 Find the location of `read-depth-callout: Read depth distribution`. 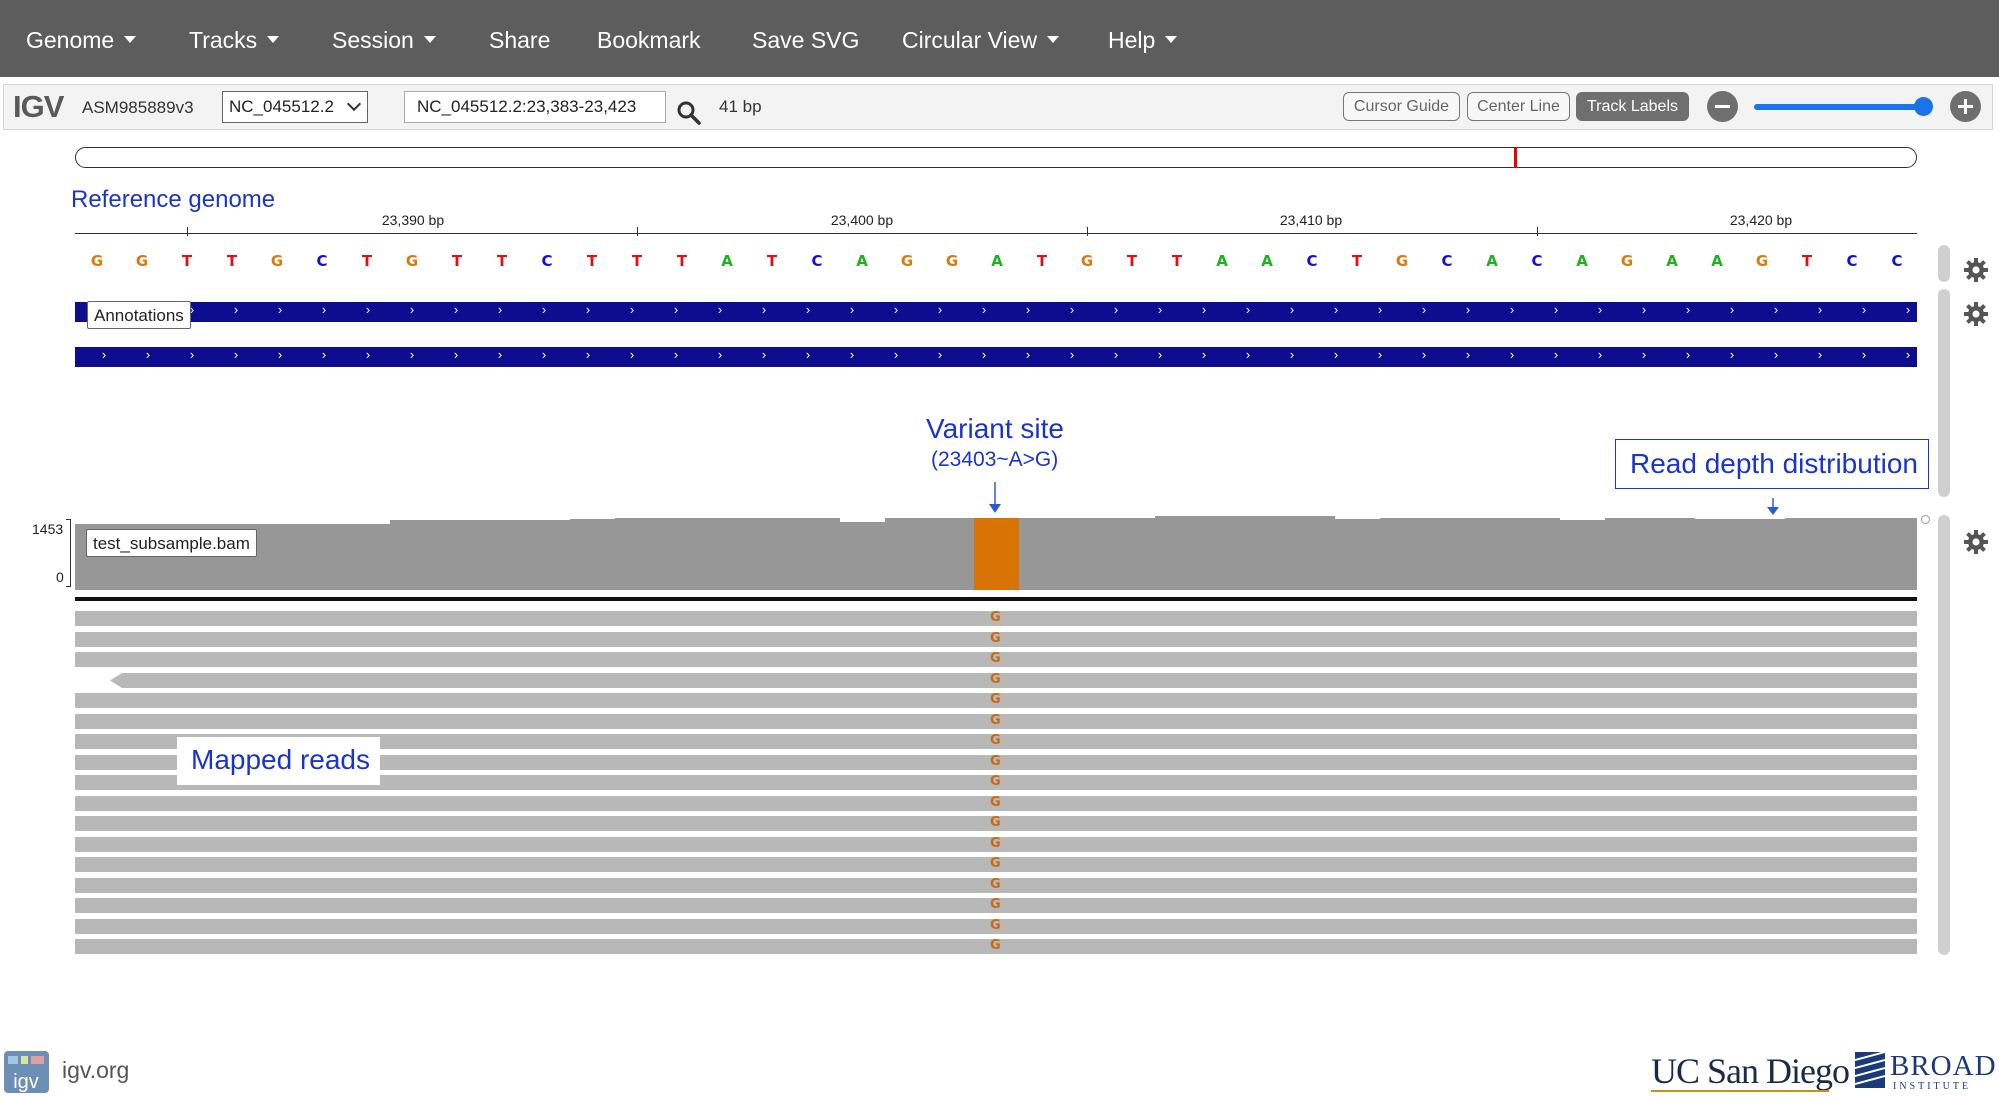

read-depth-callout: Read depth distribution is located at coordinates (1774, 463).